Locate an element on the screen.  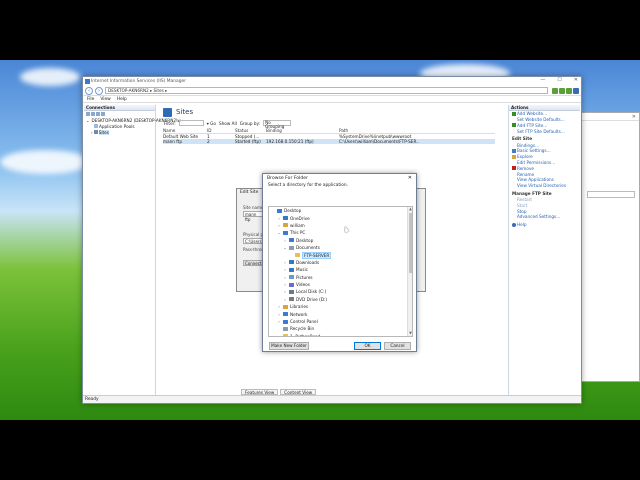
connect-as-button: Connect is located at coordinates (253, 263).